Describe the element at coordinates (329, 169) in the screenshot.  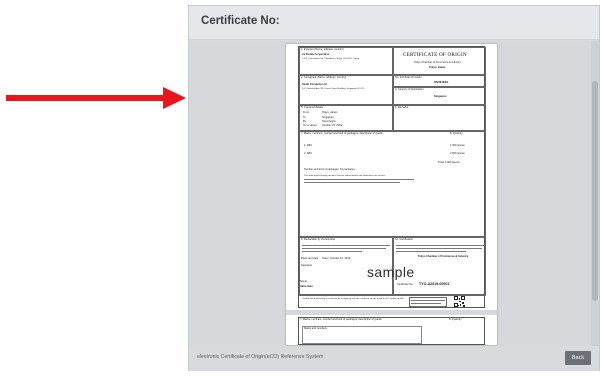
I see `packages-total: Number and kind of packages: 10 packages` at that location.